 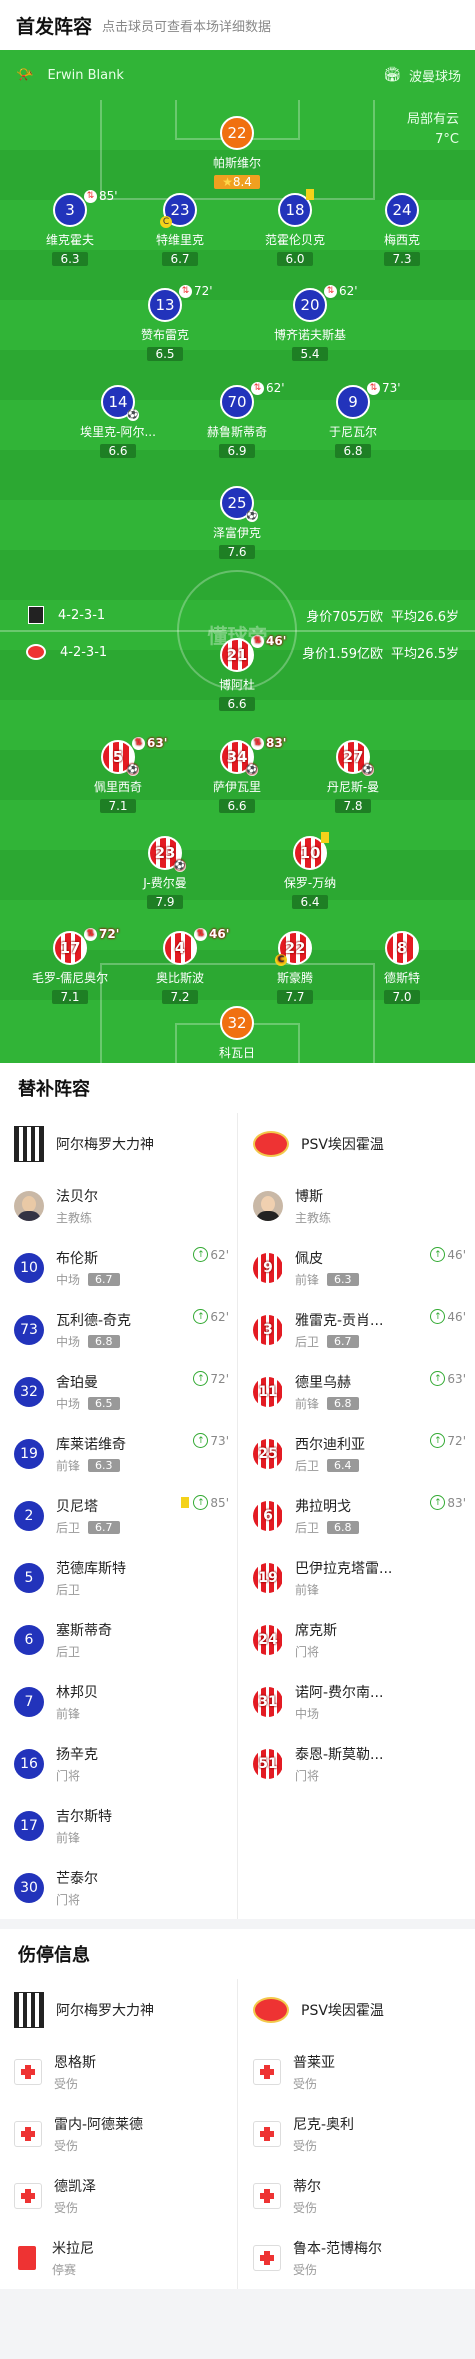 What do you see at coordinates (118, 2196) in the screenshot?
I see `home-injured-player: 德凯泽 受伤` at bounding box center [118, 2196].